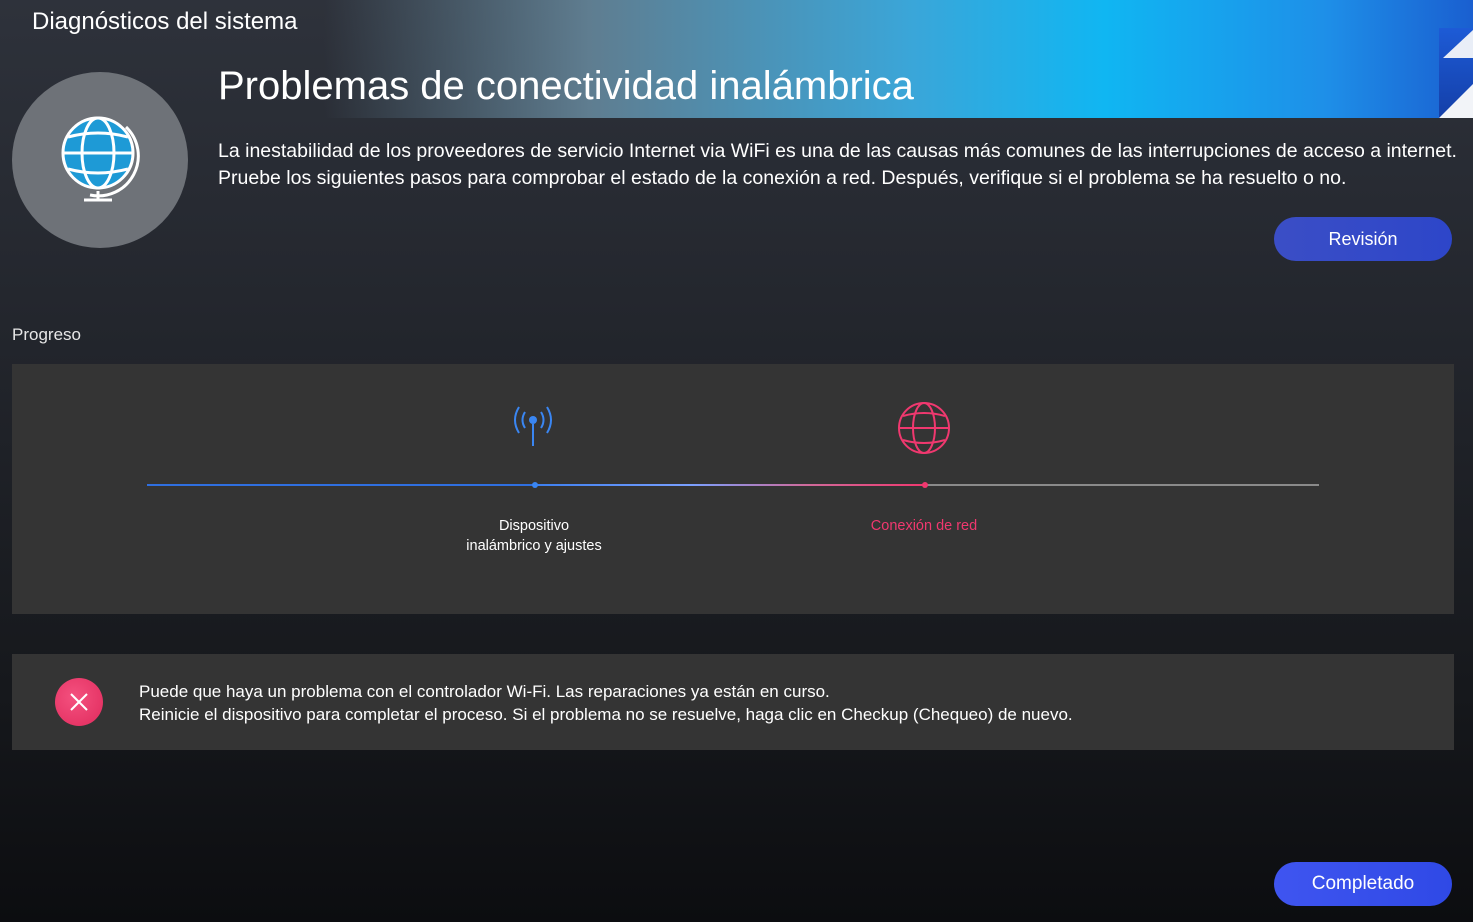 This screenshot has height=922, width=1473. Describe the element at coordinates (341, 485) in the screenshot. I see `progress-fill-completed` at that location.